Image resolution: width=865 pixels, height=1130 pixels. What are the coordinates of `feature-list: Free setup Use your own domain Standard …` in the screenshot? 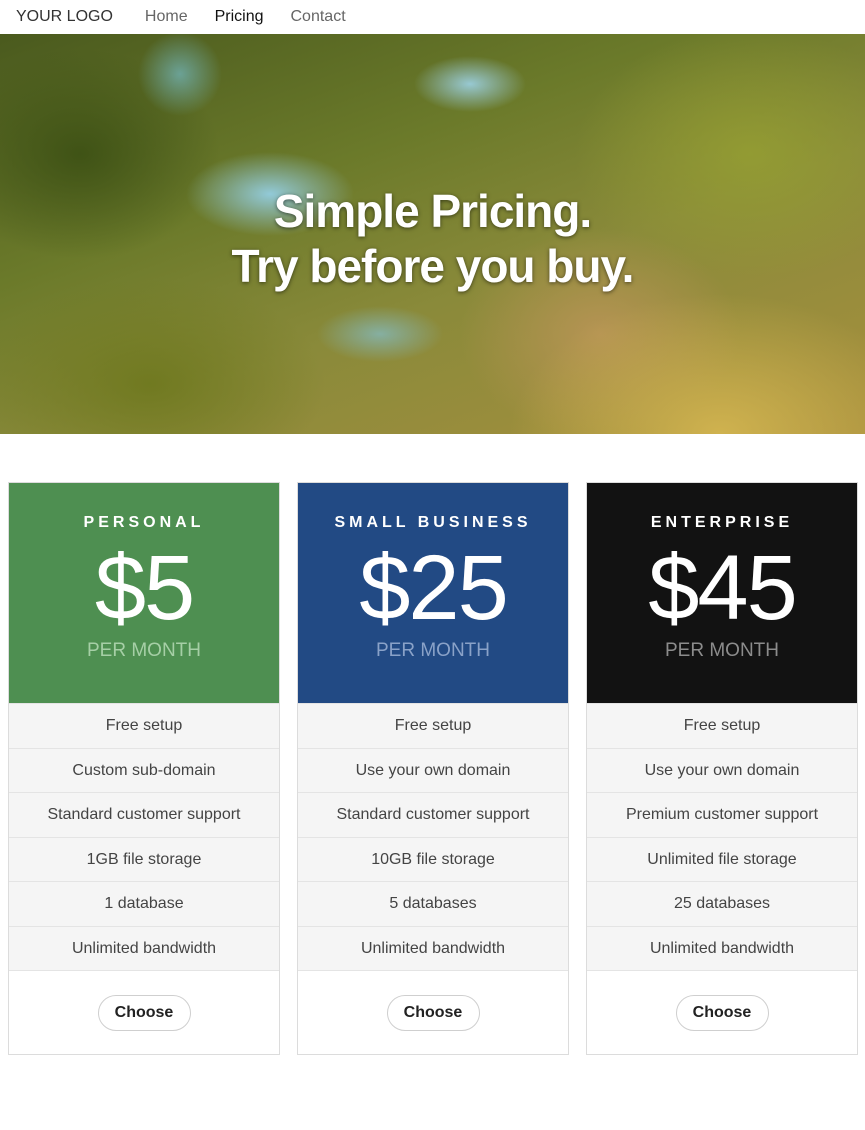 It's located at (433, 836).